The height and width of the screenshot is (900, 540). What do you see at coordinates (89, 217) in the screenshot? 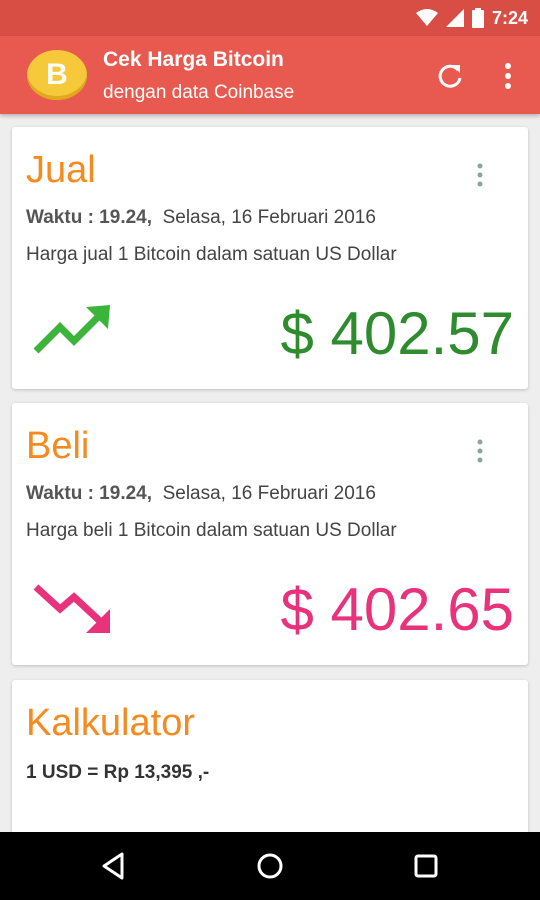
I see `sell-time-label: Waktu : 19.24,` at bounding box center [89, 217].